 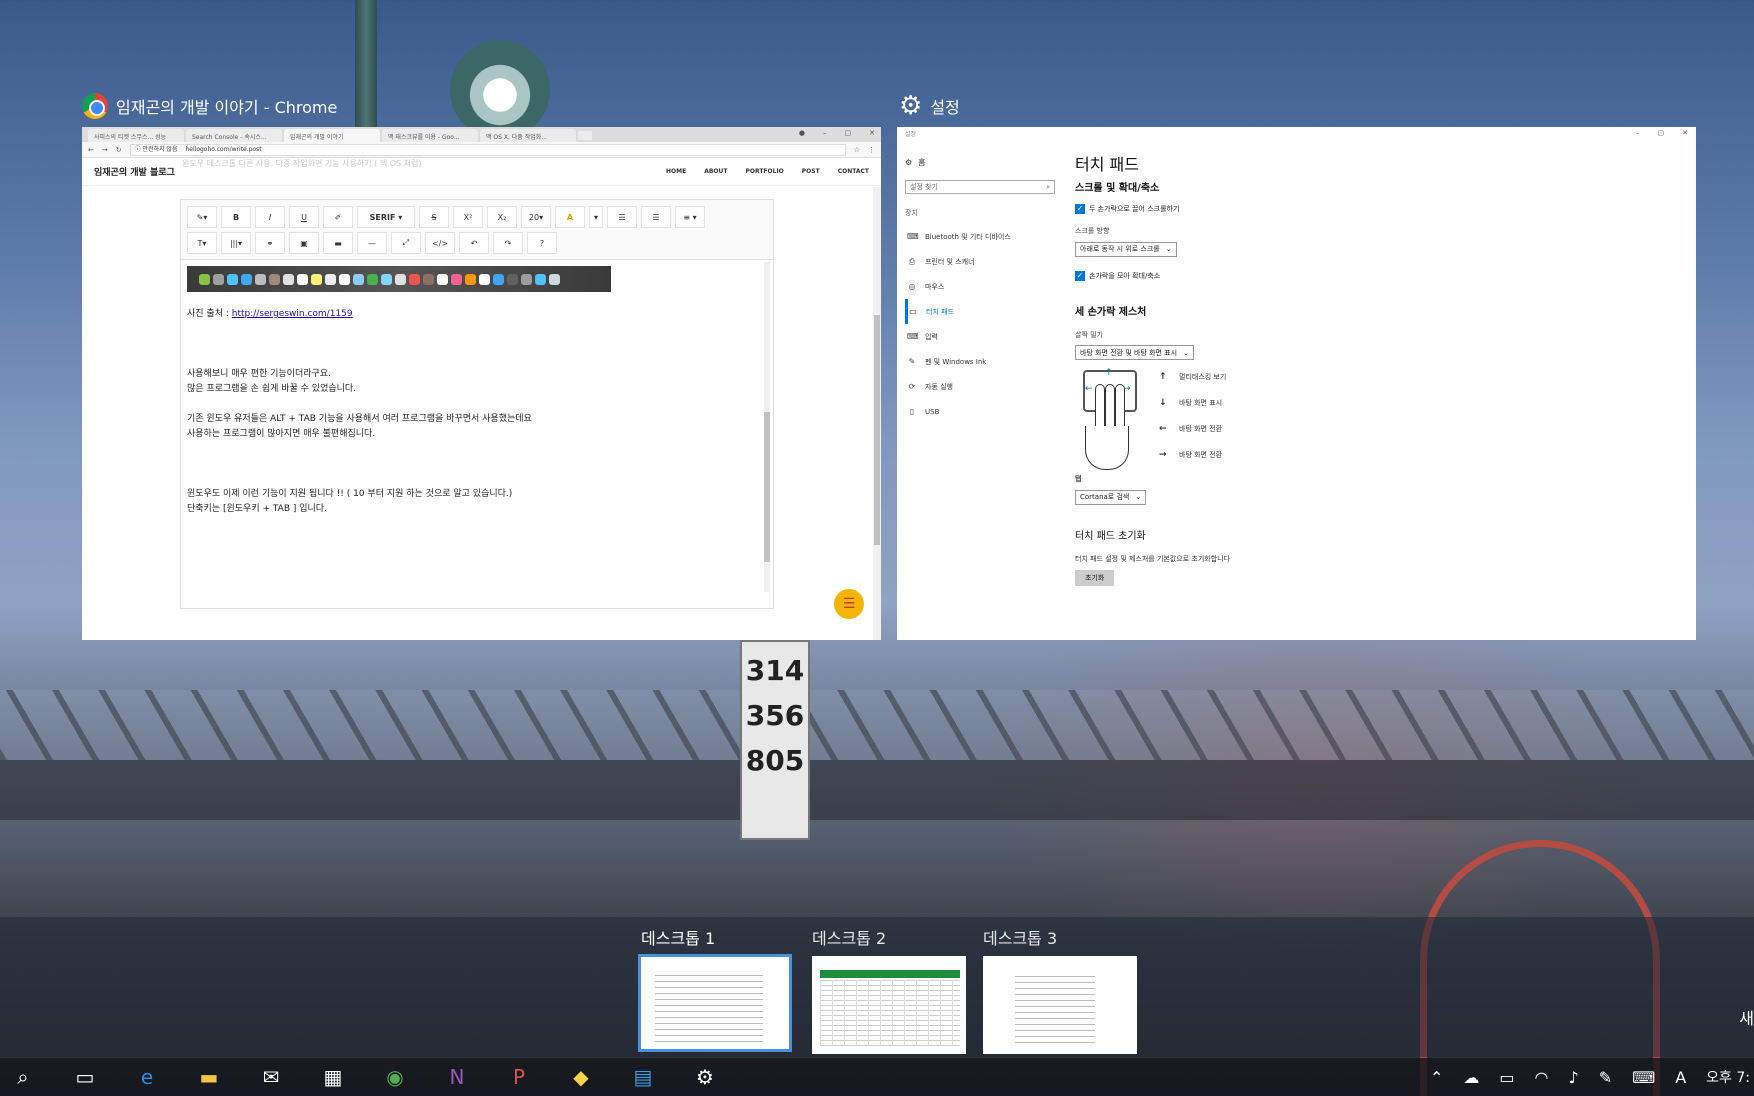 What do you see at coordinates (440, 243) in the screenshot?
I see `code-view-button: </>` at bounding box center [440, 243].